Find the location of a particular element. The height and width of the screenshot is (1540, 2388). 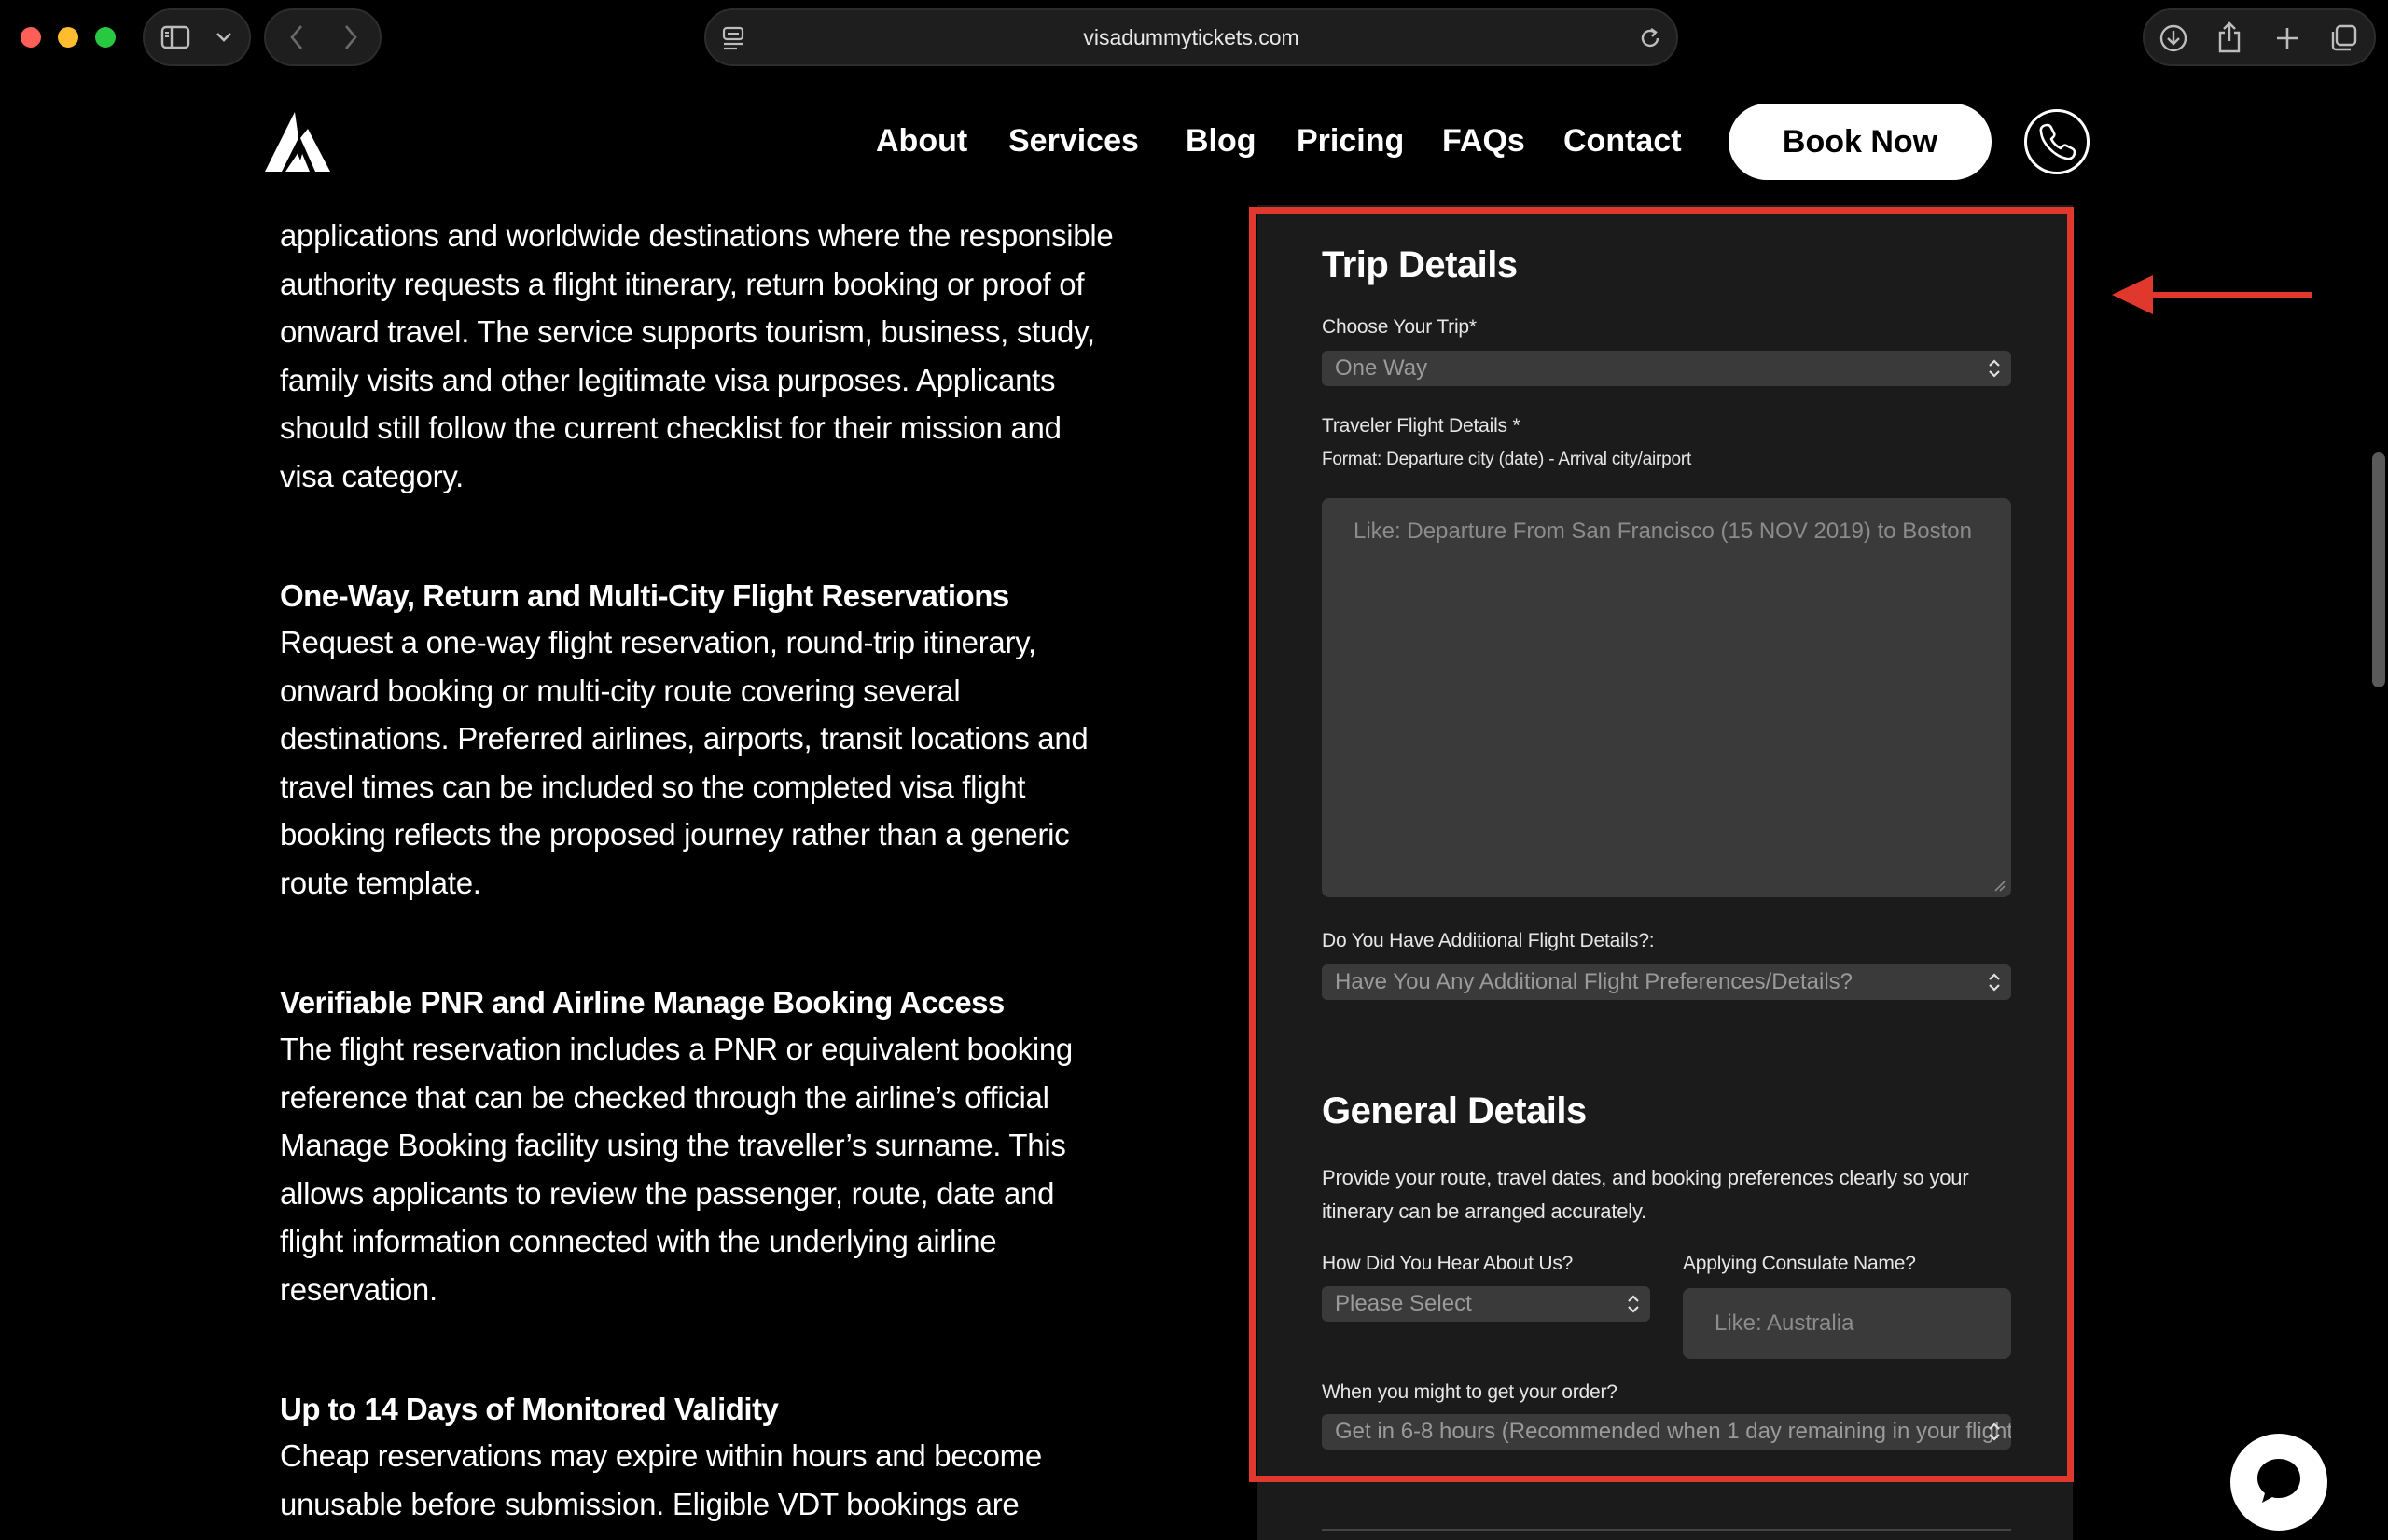

nav-services: Services is located at coordinates (1073, 140).